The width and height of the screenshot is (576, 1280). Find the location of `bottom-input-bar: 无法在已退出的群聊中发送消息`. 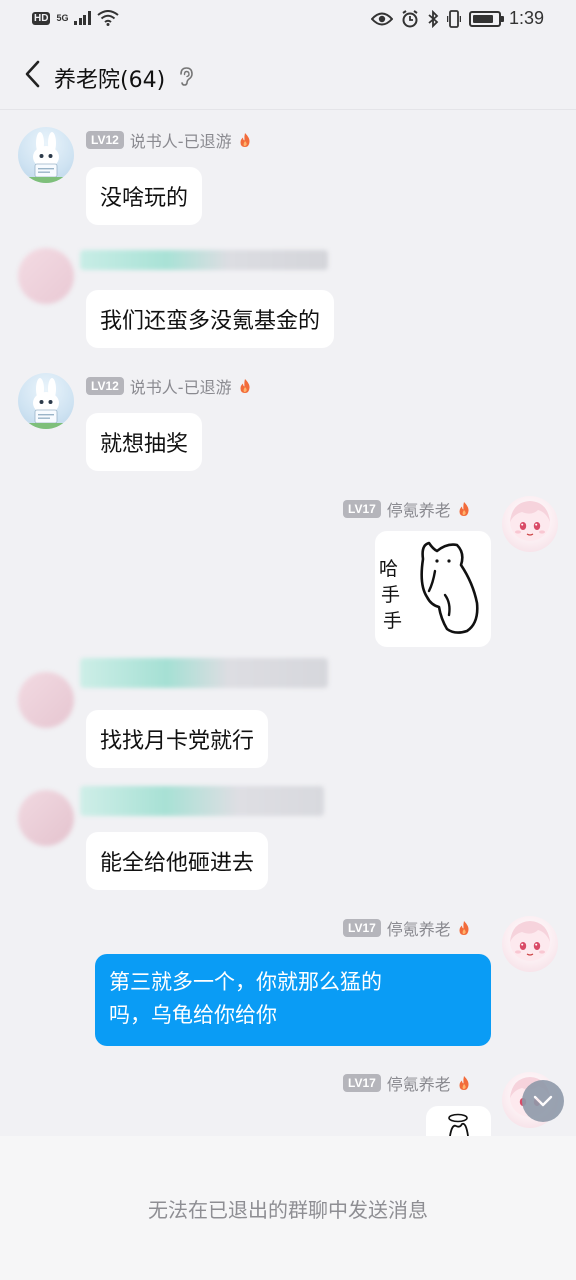

bottom-input-bar: 无法在已退出的群聊中发送消息 is located at coordinates (288, 1208).